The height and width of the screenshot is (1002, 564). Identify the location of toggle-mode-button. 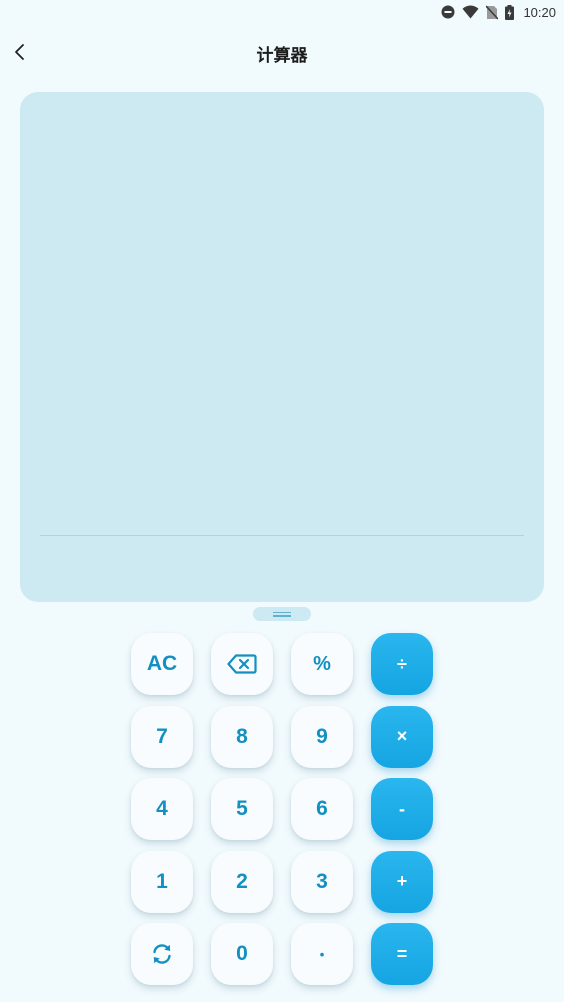
(162, 954).